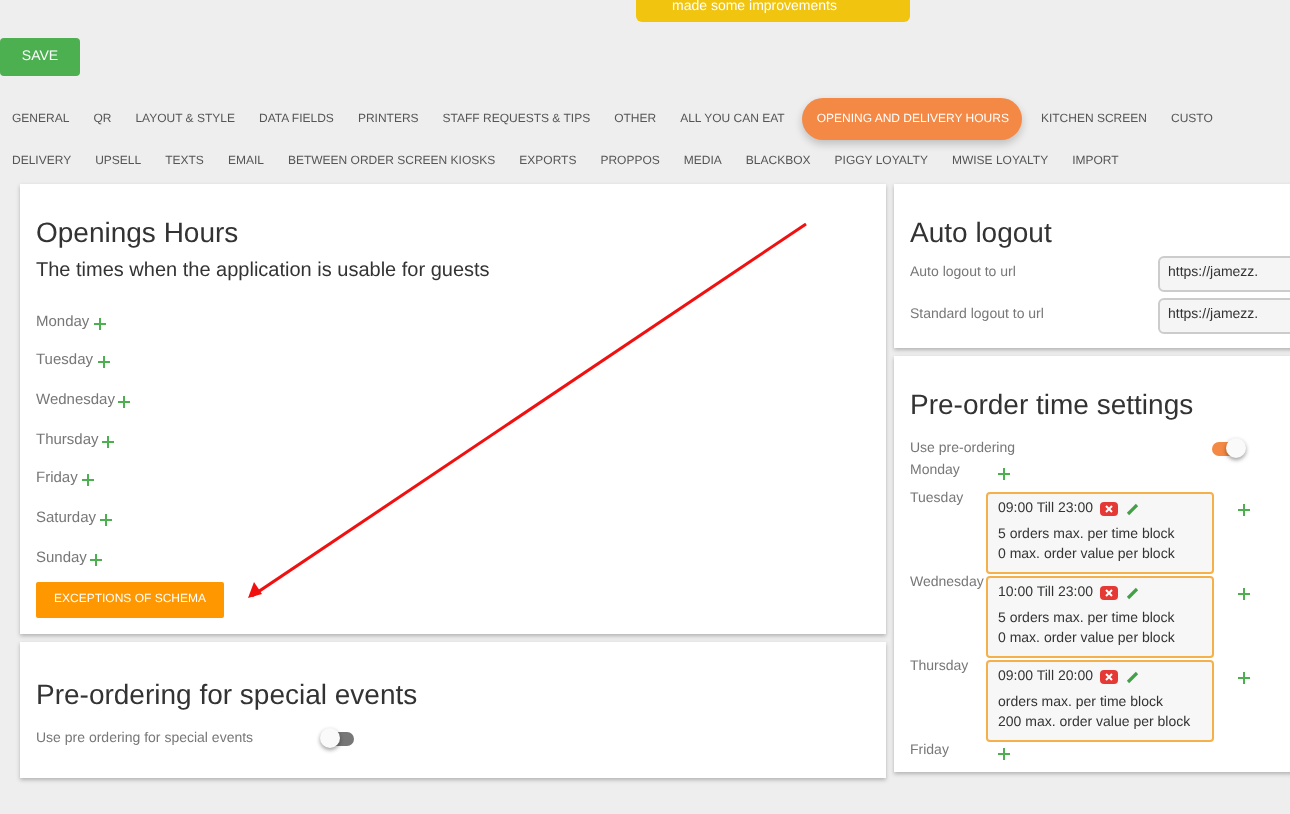 This screenshot has width=1290, height=814. Describe the element at coordinates (982, 232) in the screenshot. I see `section-title: Auto logout` at that location.